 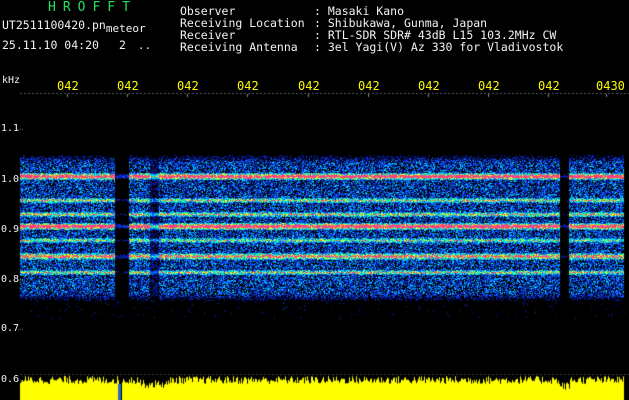 I want to click on header-label-antenna: Receiving Antenna, so click(x=239, y=47).